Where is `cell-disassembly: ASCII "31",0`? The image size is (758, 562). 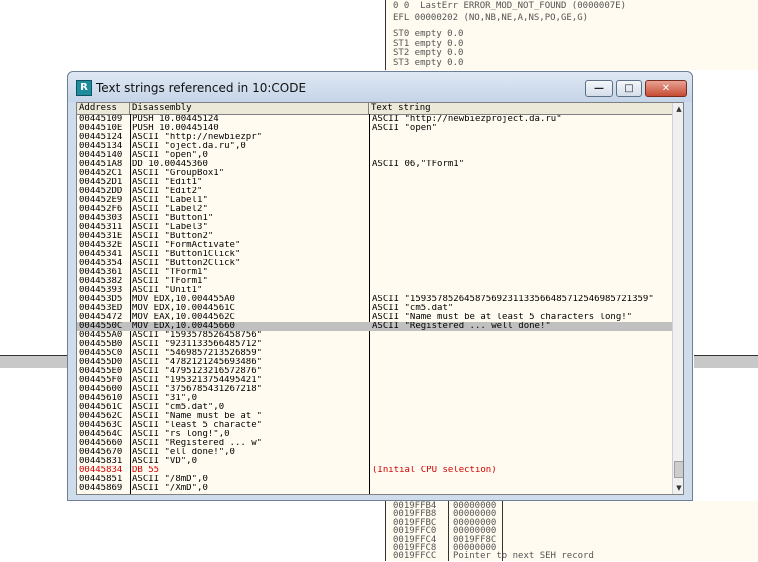 cell-disassembly: ASCII "31",0 is located at coordinates (165, 398).